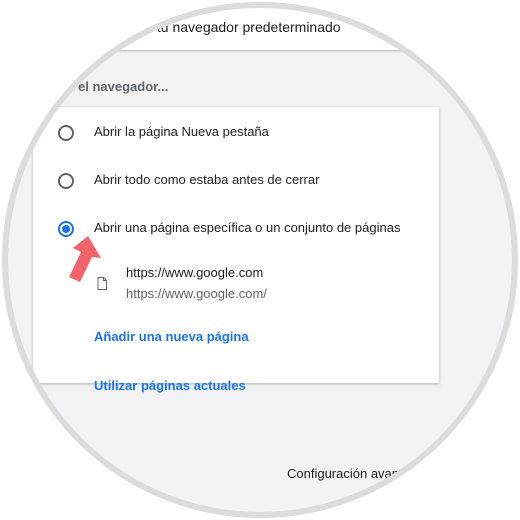 Image resolution: width=520 pixels, height=520 pixels. I want to click on radio-button-continue, so click(66, 181).